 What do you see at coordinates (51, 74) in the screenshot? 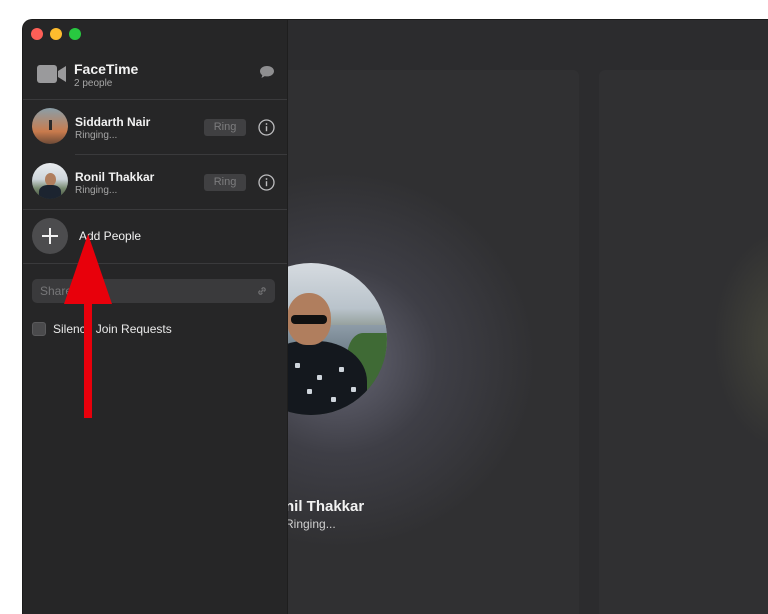
I see `video-camera-icon` at bounding box center [51, 74].